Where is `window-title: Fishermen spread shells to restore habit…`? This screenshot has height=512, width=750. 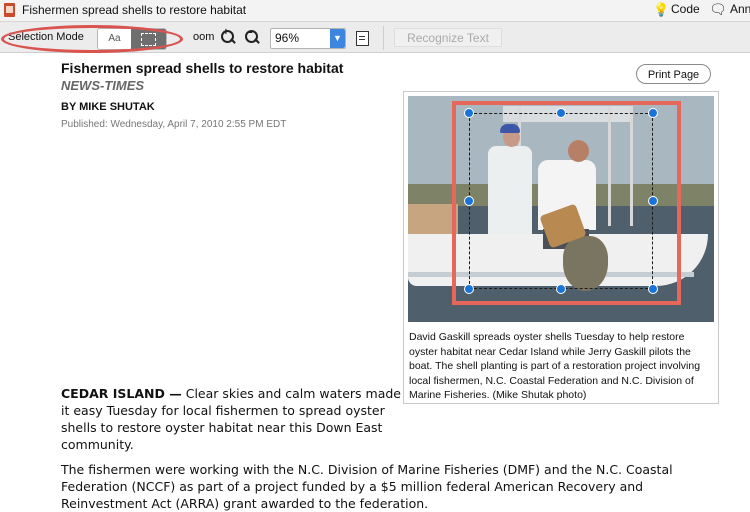
window-title: Fishermen spread shells to restore habit… is located at coordinates (134, 10).